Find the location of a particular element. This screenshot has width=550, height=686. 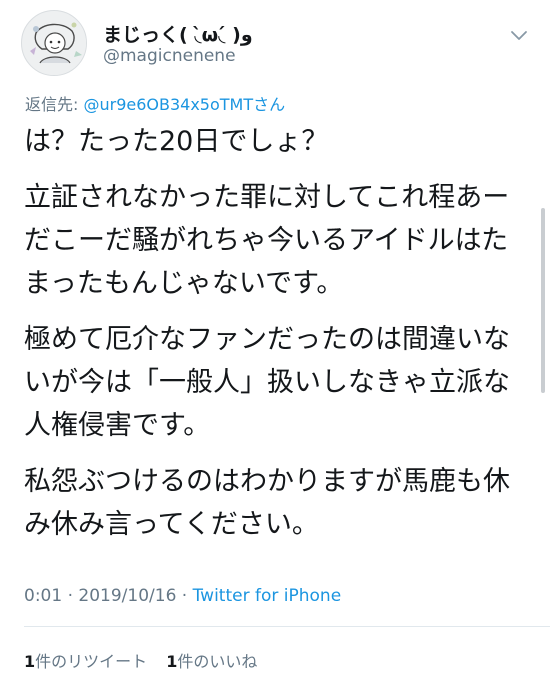

retweets-count: 1 is located at coordinates (30, 661).